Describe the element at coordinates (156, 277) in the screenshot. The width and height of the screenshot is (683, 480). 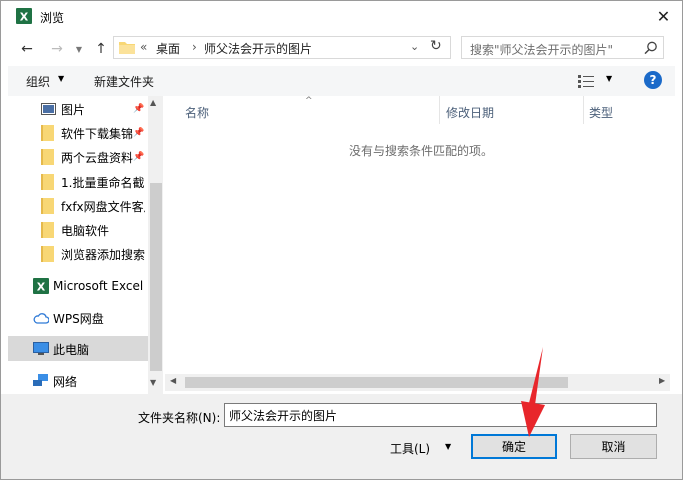
I see `nav-scrollbar-thumb` at that location.